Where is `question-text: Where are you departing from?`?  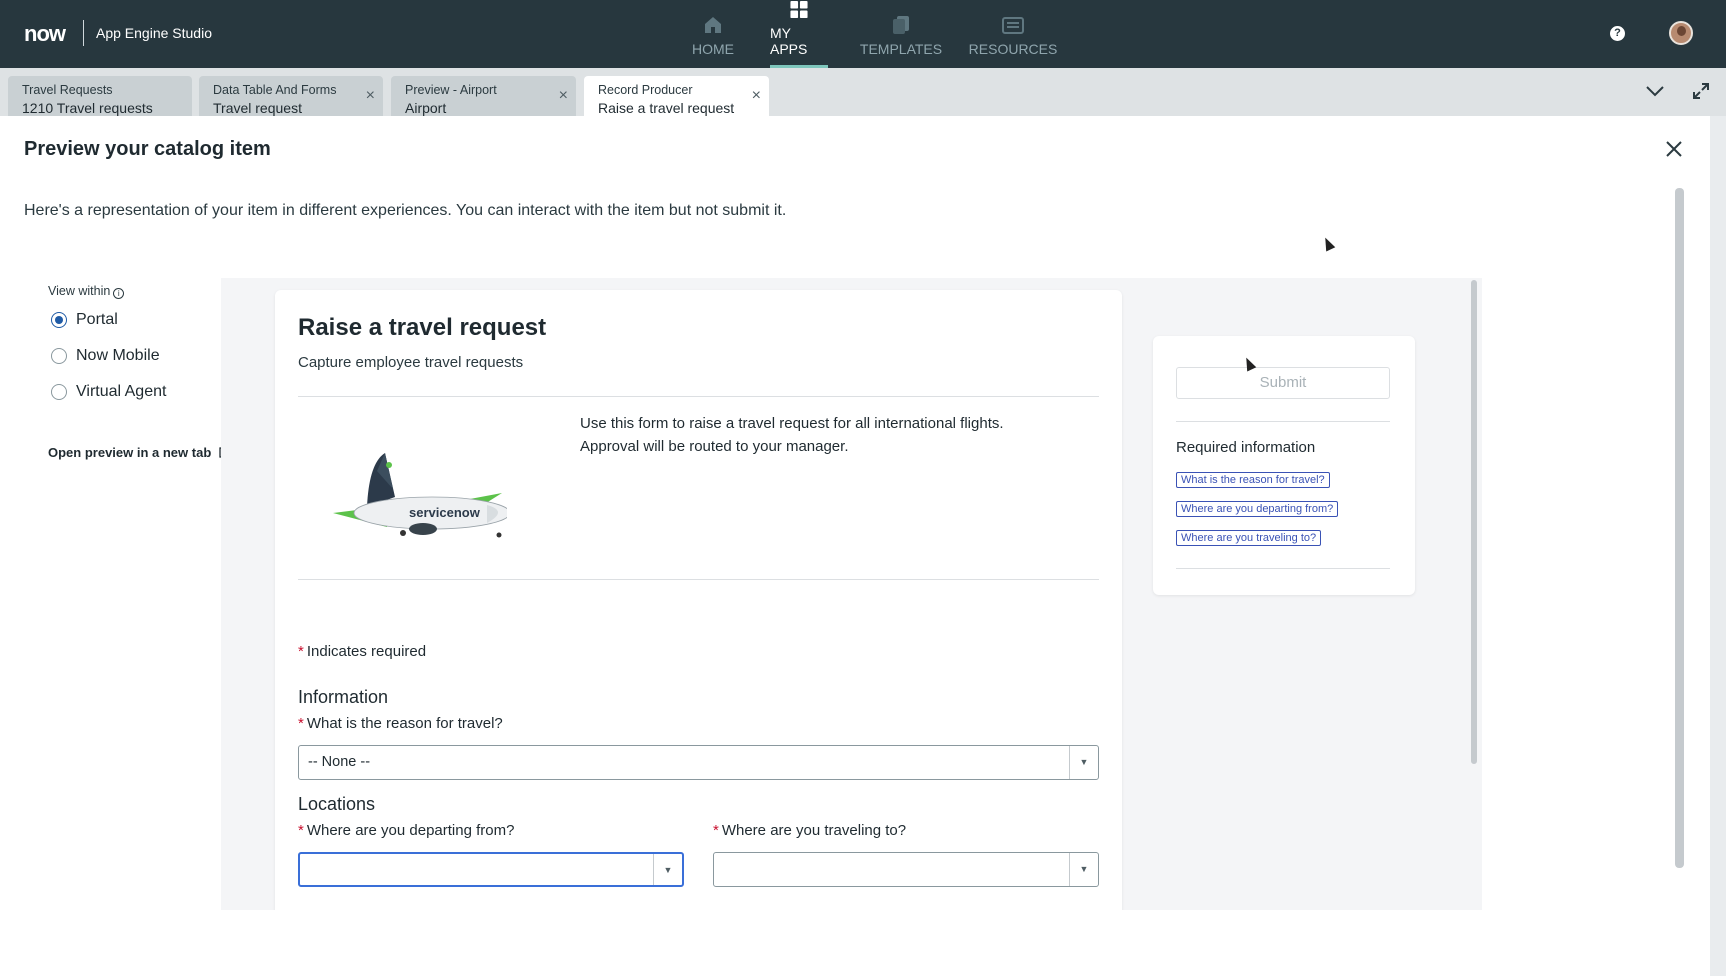 question-text: Where are you departing from? is located at coordinates (410, 830).